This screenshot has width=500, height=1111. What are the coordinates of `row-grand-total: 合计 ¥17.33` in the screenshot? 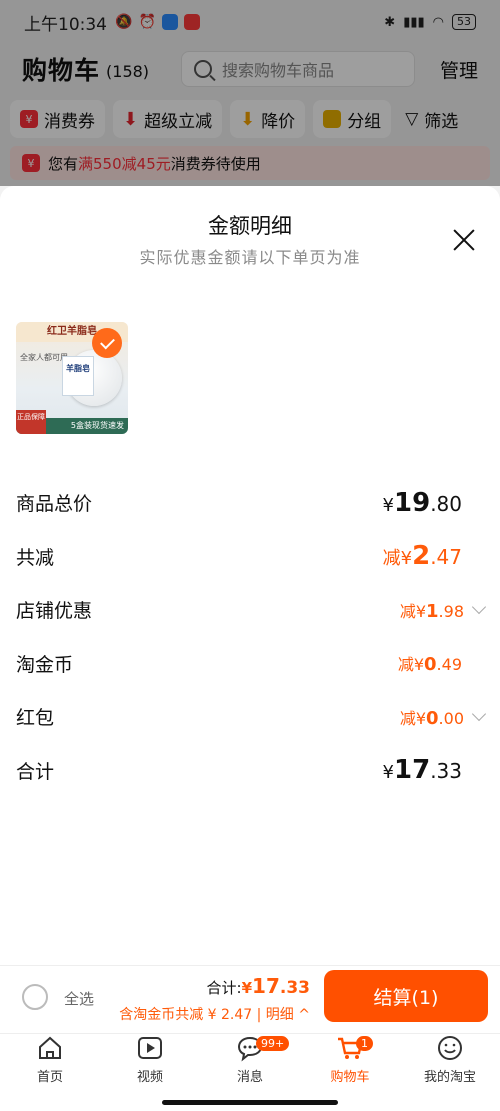 It's located at (250, 771).